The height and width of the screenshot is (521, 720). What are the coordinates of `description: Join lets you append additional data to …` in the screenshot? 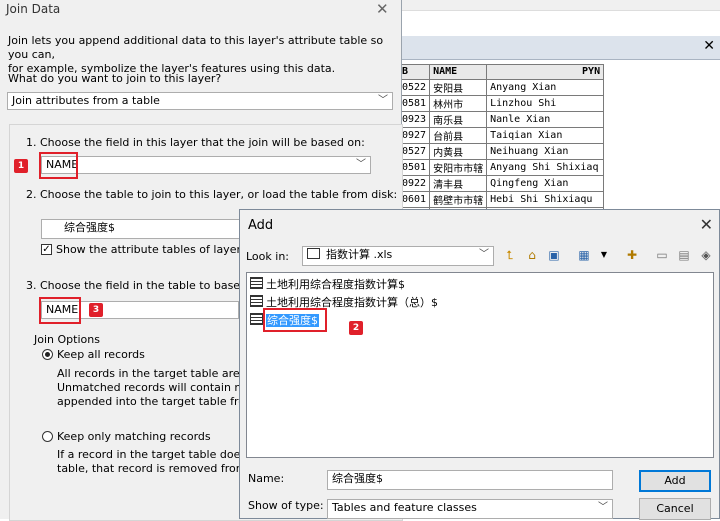 It's located at (196, 54).